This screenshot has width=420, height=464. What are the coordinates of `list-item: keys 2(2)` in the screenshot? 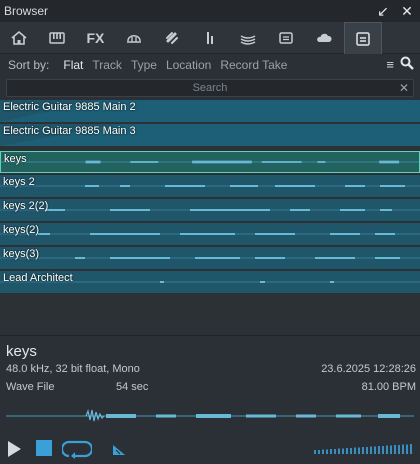 It's located at (210, 210).